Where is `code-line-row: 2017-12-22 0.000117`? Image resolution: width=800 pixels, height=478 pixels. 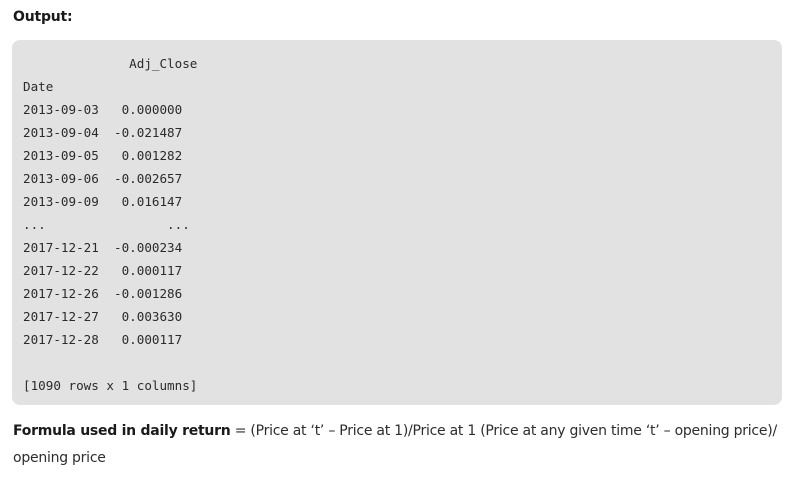
code-line-row: 2017-12-22 0.000117 is located at coordinates (103, 270).